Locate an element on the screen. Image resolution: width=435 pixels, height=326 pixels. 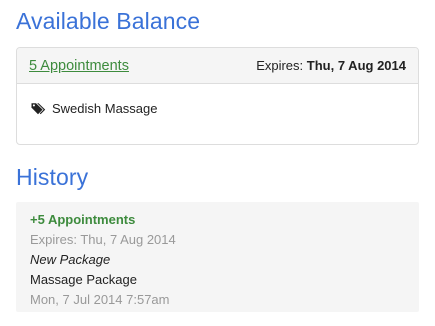
history-type: New Package is located at coordinates (70, 259).